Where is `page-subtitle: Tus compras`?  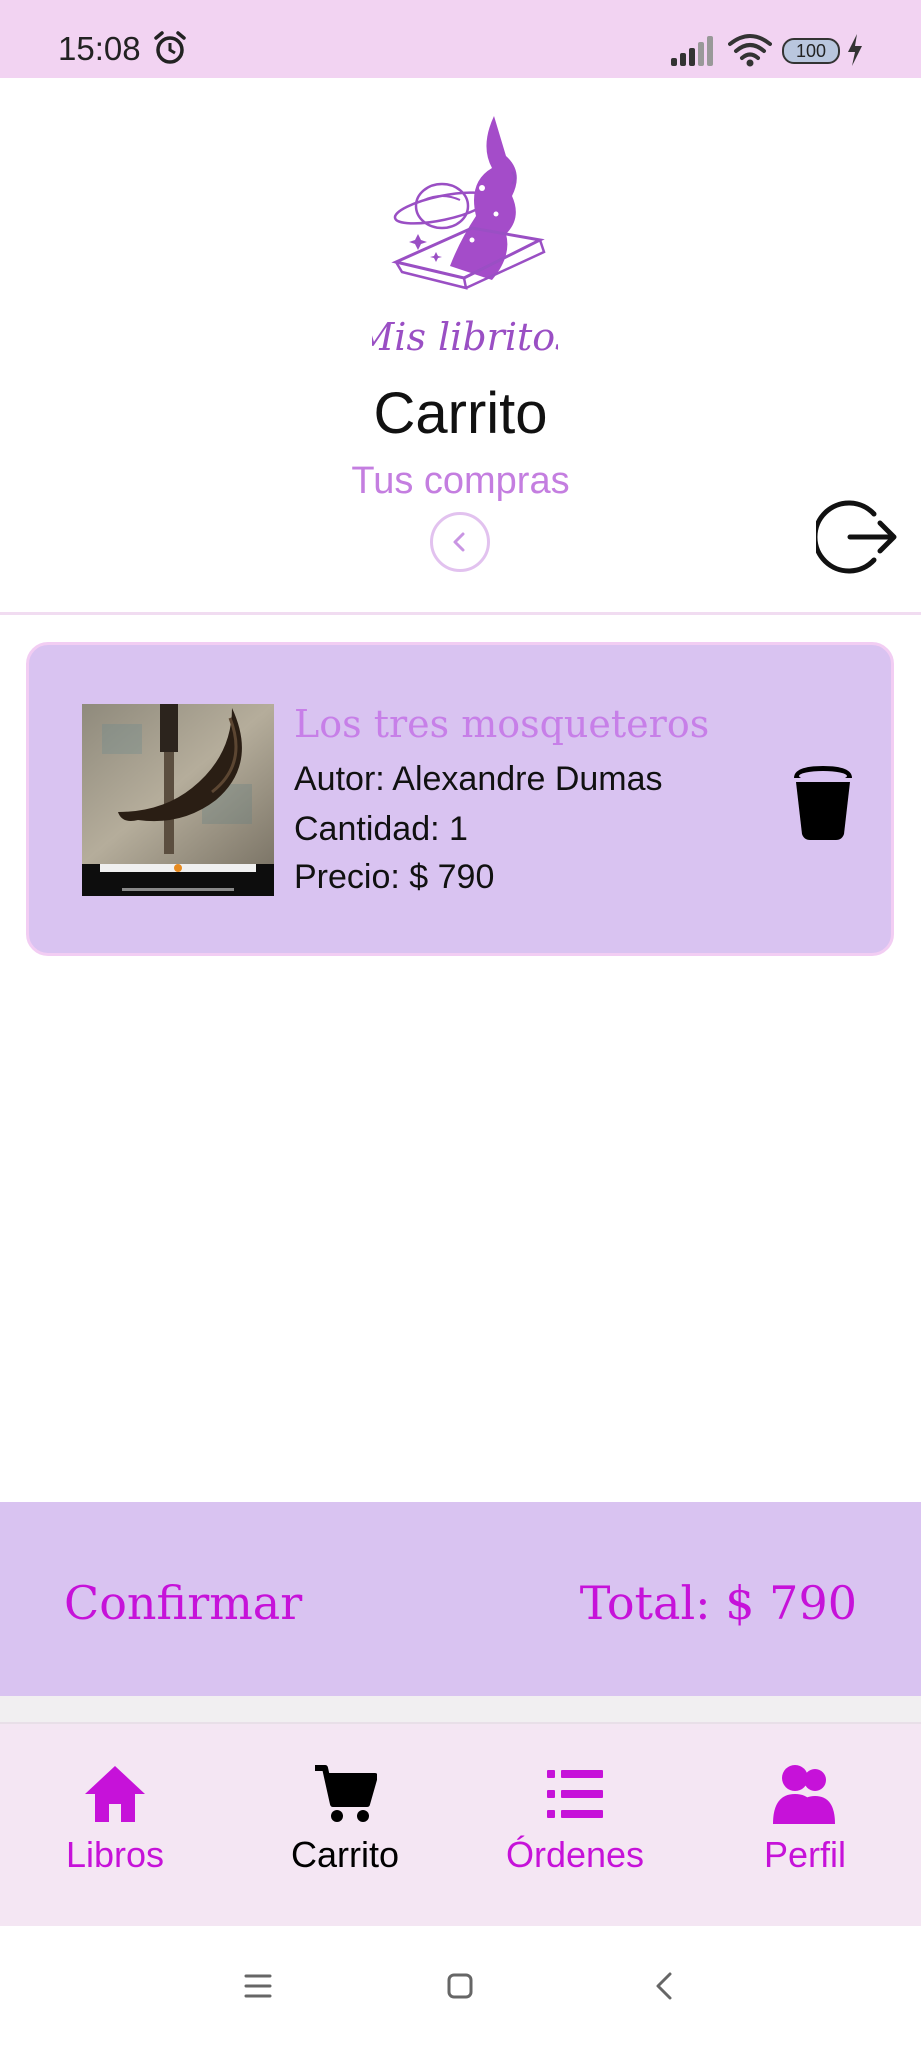 page-subtitle: Tus compras is located at coordinates (460, 481).